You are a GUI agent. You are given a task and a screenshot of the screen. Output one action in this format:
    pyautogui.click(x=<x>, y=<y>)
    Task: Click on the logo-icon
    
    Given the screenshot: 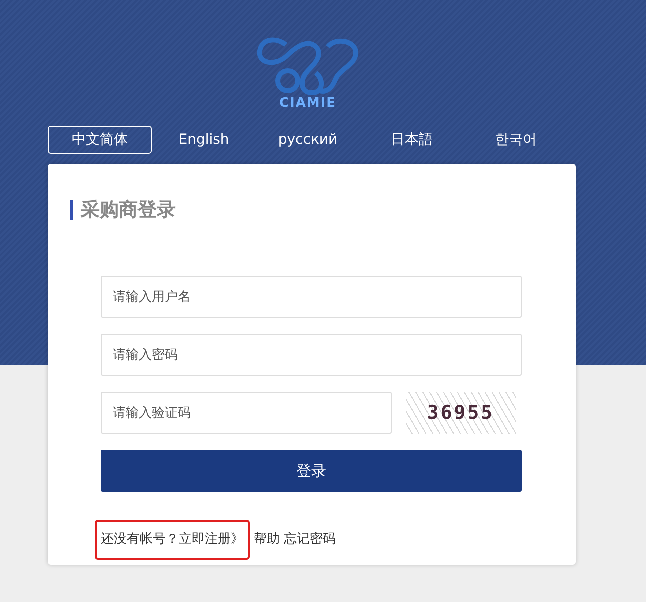 What is the action you would take?
    pyautogui.click(x=308, y=66)
    